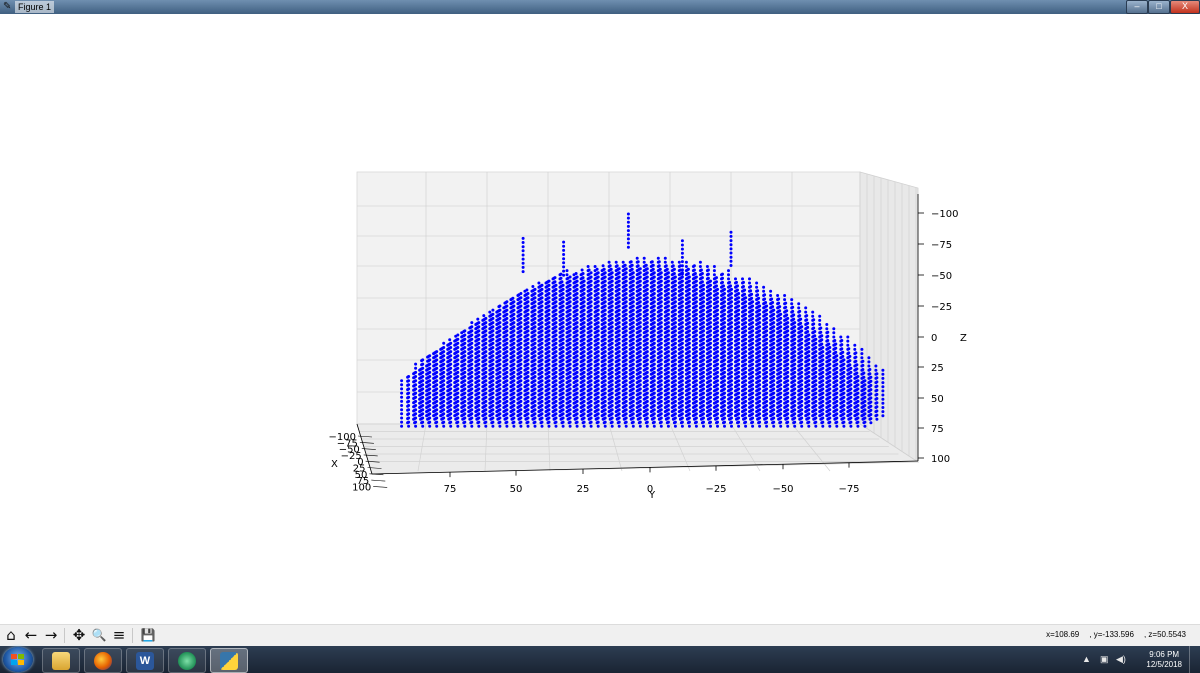  I want to click on minimize-button: –, so click(1137, 7).